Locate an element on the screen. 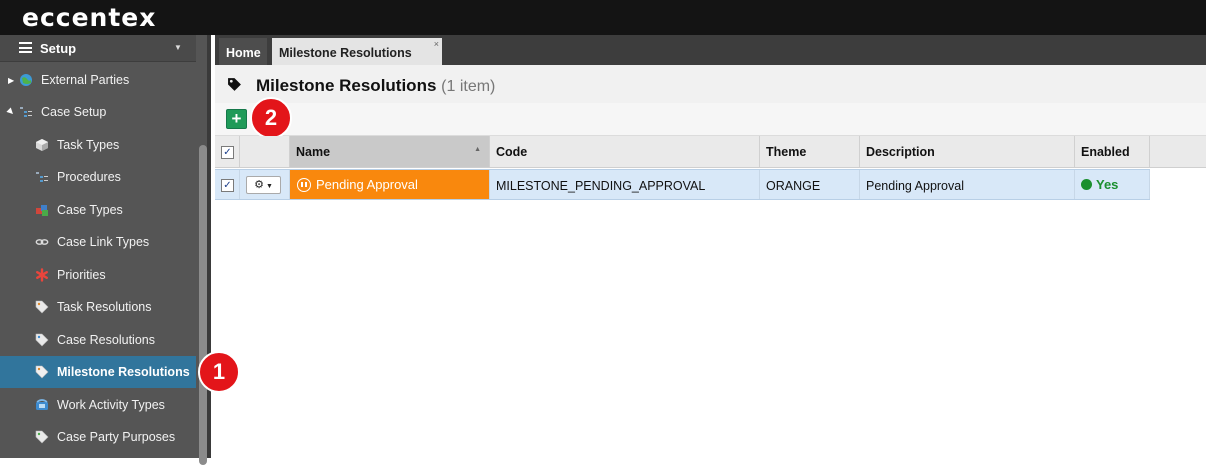  collapse-arrow-icon: ▶ is located at coordinates (11, 111).